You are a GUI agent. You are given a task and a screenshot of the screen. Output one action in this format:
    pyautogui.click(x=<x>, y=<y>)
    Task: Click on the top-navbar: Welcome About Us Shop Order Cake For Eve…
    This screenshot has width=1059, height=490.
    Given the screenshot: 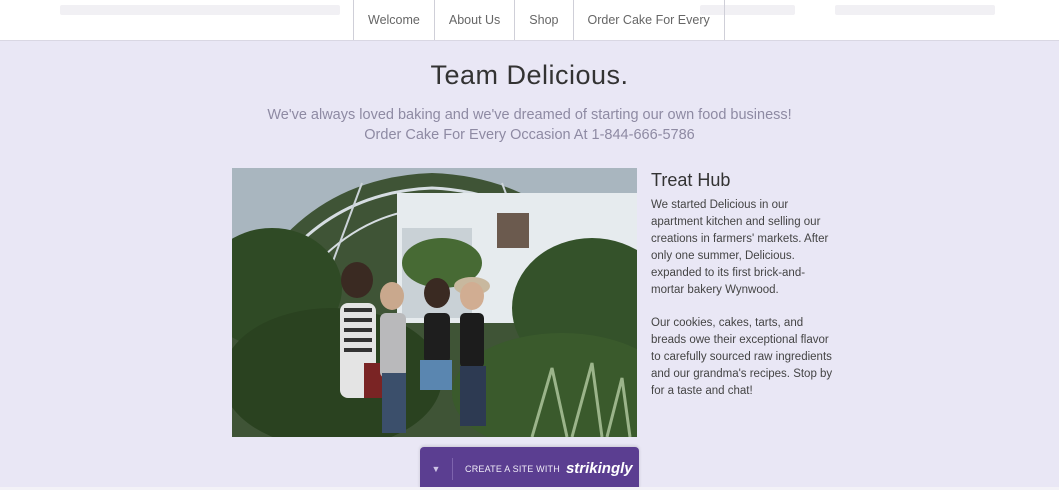 What is the action you would take?
    pyautogui.click(x=529, y=20)
    